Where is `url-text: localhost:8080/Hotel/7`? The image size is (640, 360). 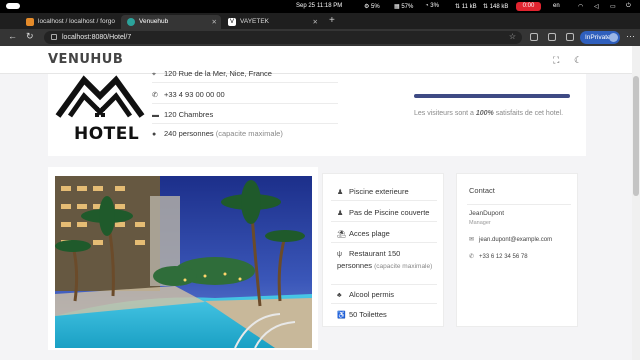
url-text: localhost:8080/Hotel/7 is located at coordinates (97, 37).